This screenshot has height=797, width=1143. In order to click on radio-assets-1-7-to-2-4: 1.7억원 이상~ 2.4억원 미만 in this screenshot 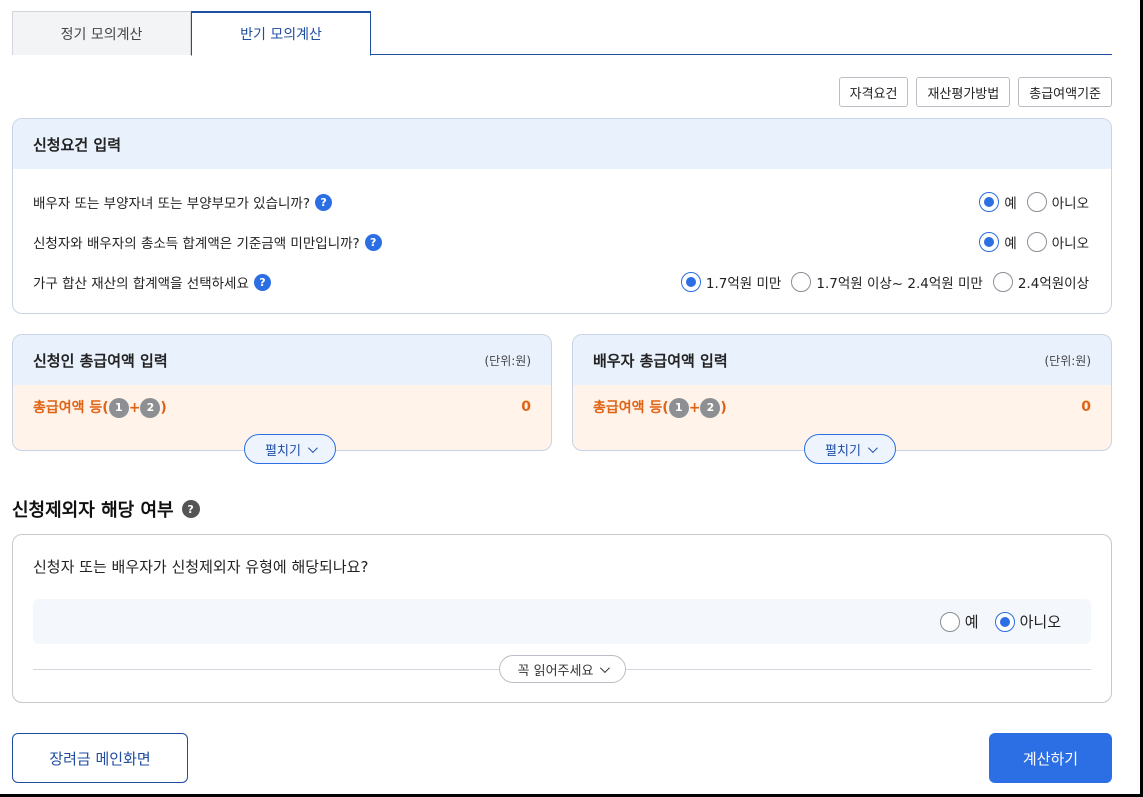, I will do `click(887, 282)`.